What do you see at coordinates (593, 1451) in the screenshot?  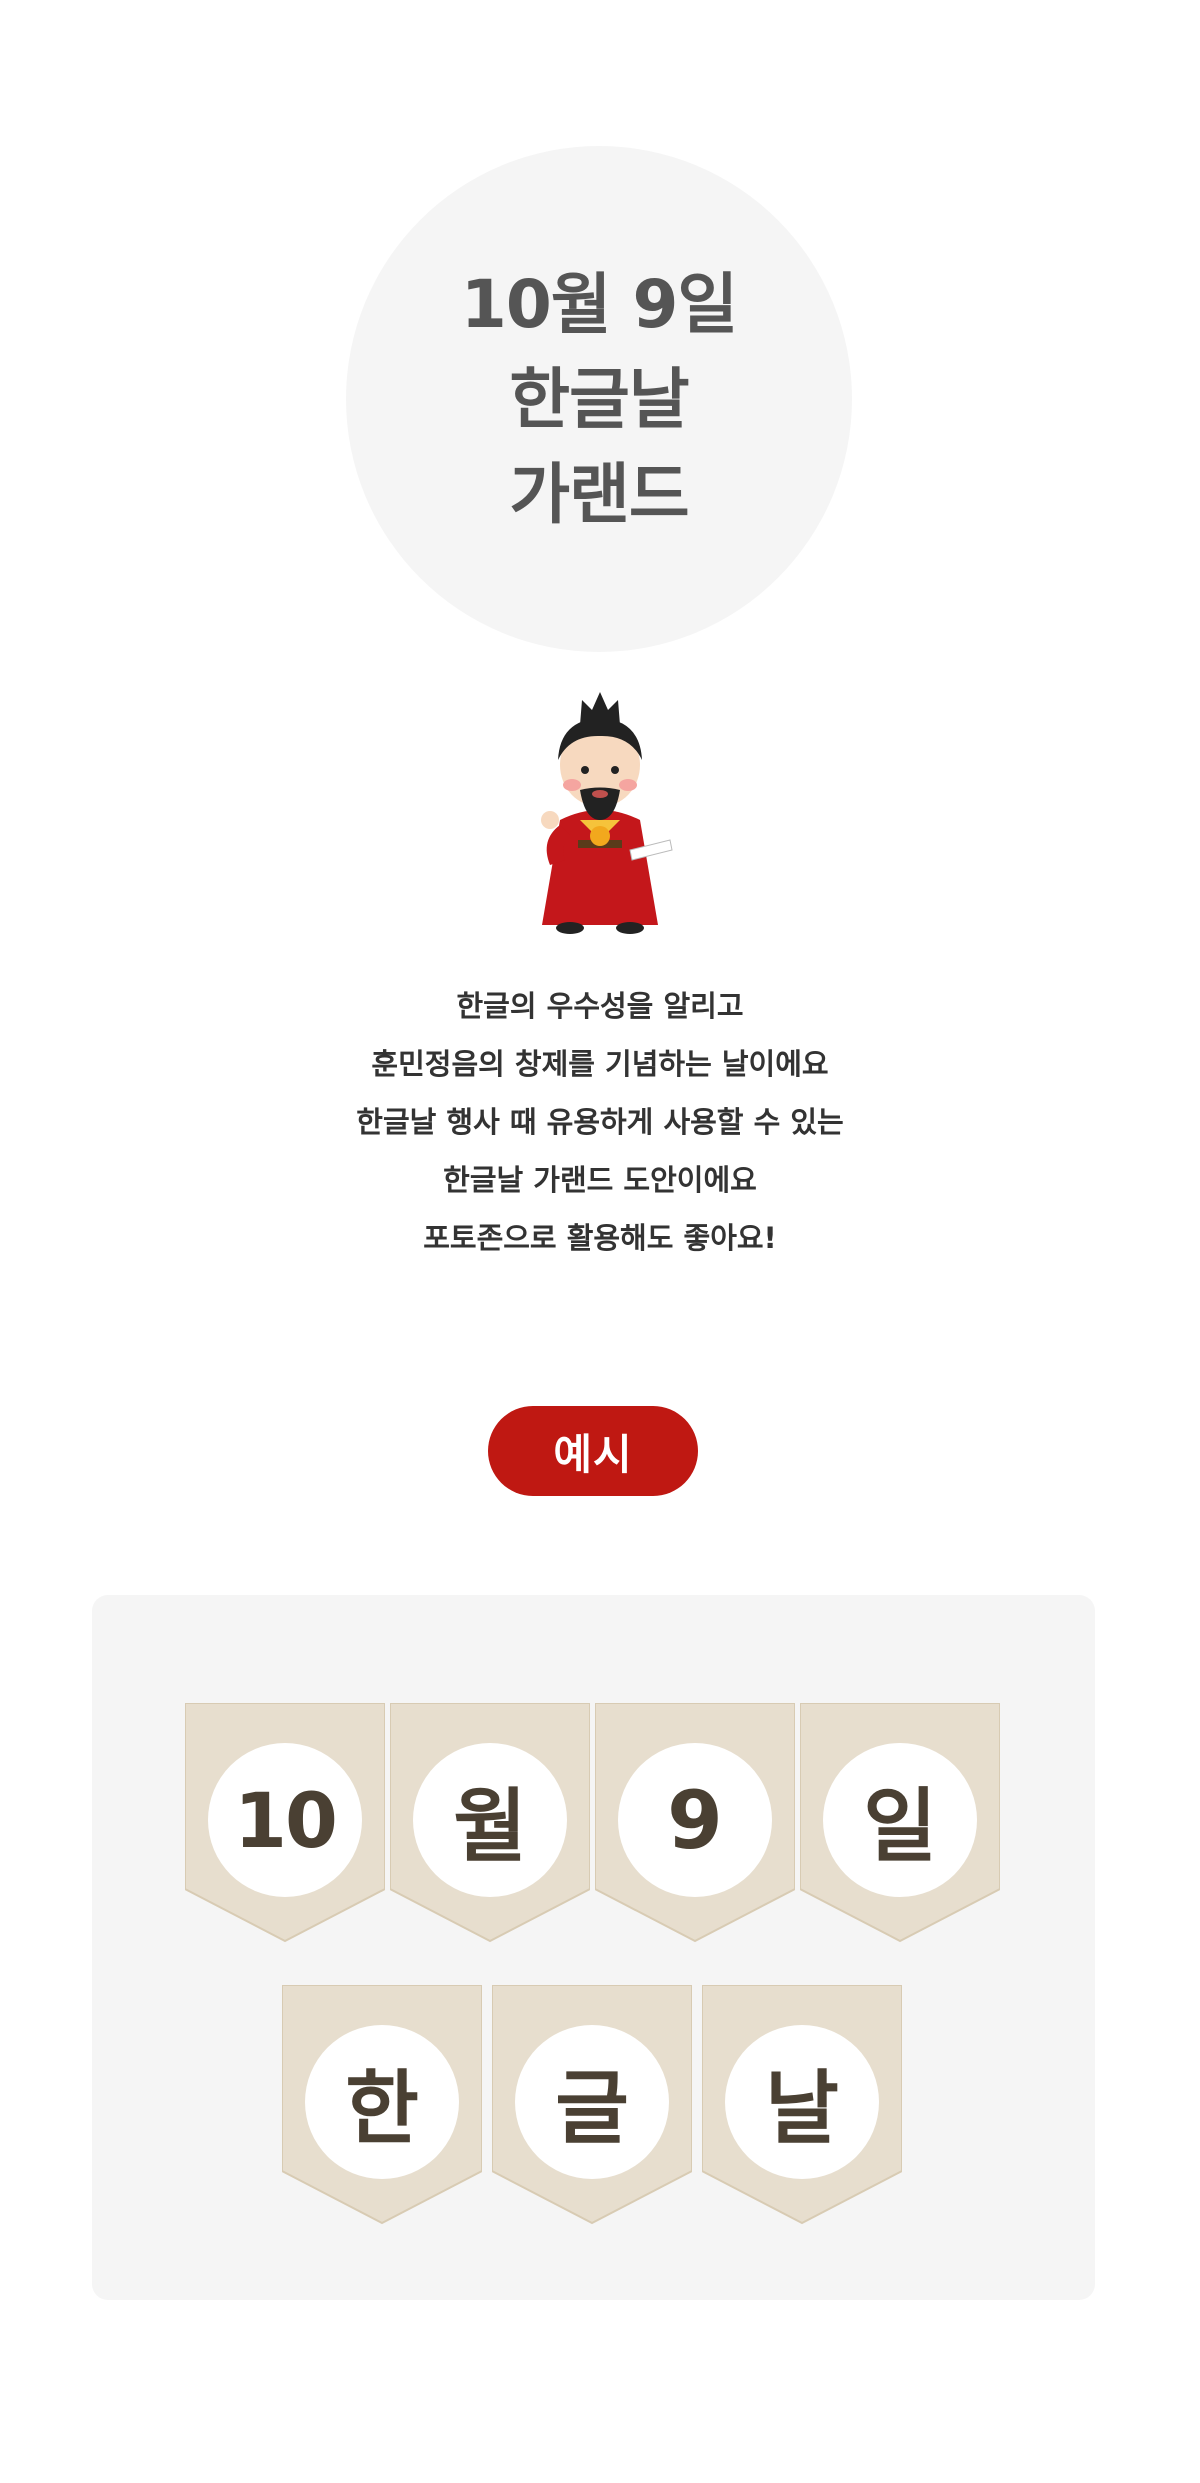 I see `example-badge: 예시` at bounding box center [593, 1451].